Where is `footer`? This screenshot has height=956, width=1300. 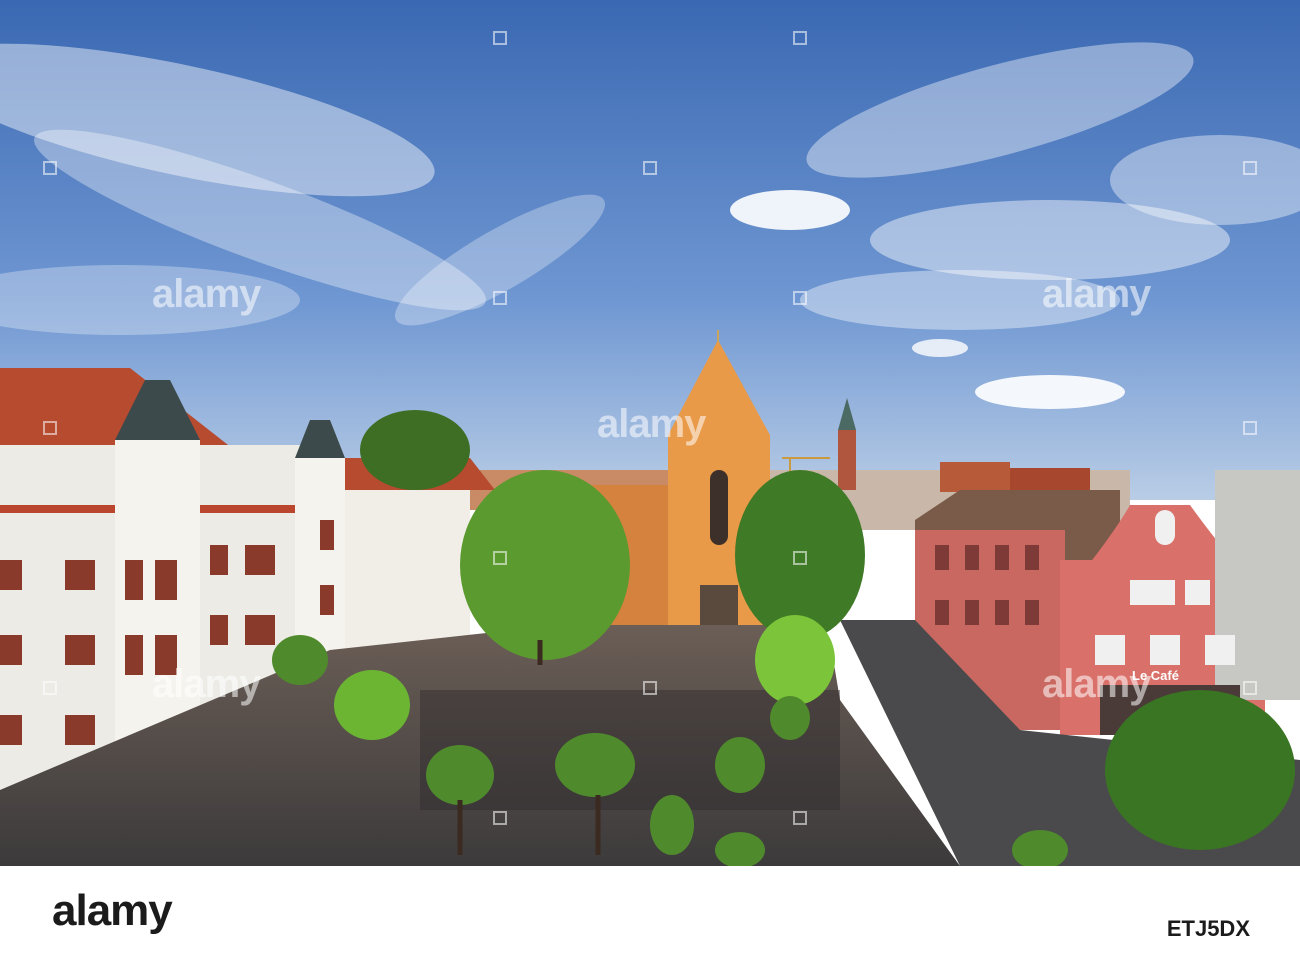 footer is located at coordinates (650, 911).